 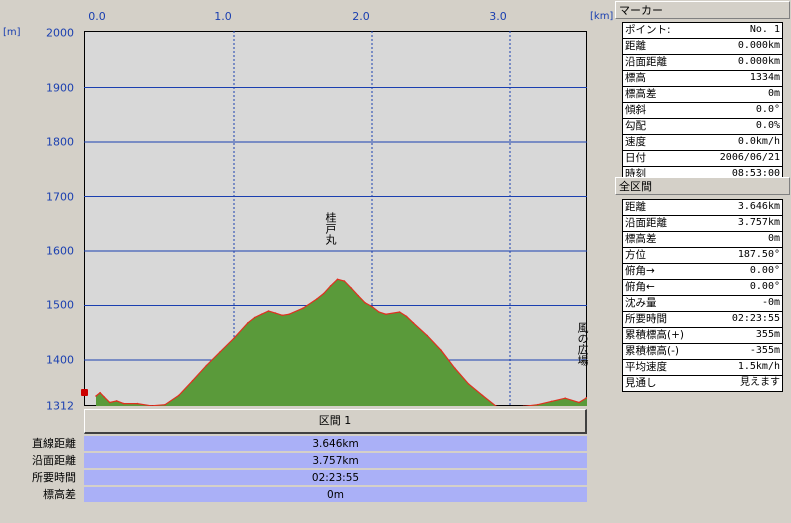 What do you see at coordinates (773, 93) in the screenshot?
I see `marker-row-value: 0m` at bounding box center [773, 93].